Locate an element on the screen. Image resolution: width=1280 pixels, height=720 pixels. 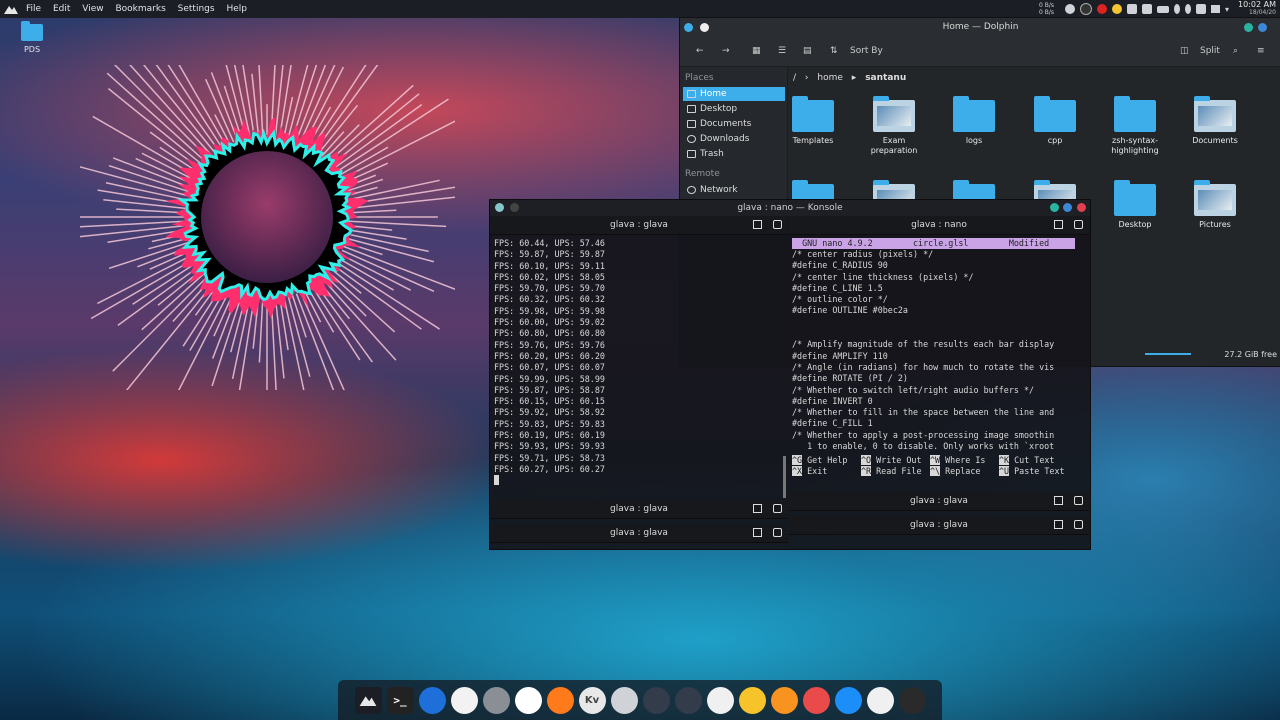
chrome-icon is located at coordinates (528, 700).